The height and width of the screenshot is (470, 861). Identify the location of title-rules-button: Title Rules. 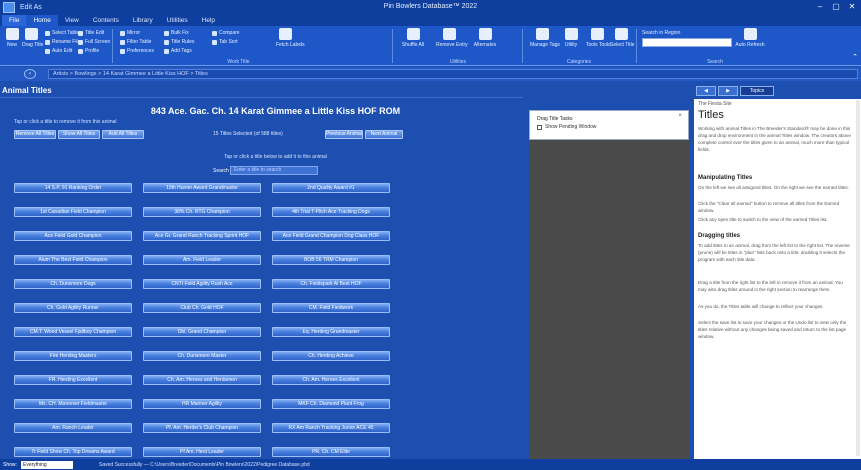
(179, 42).